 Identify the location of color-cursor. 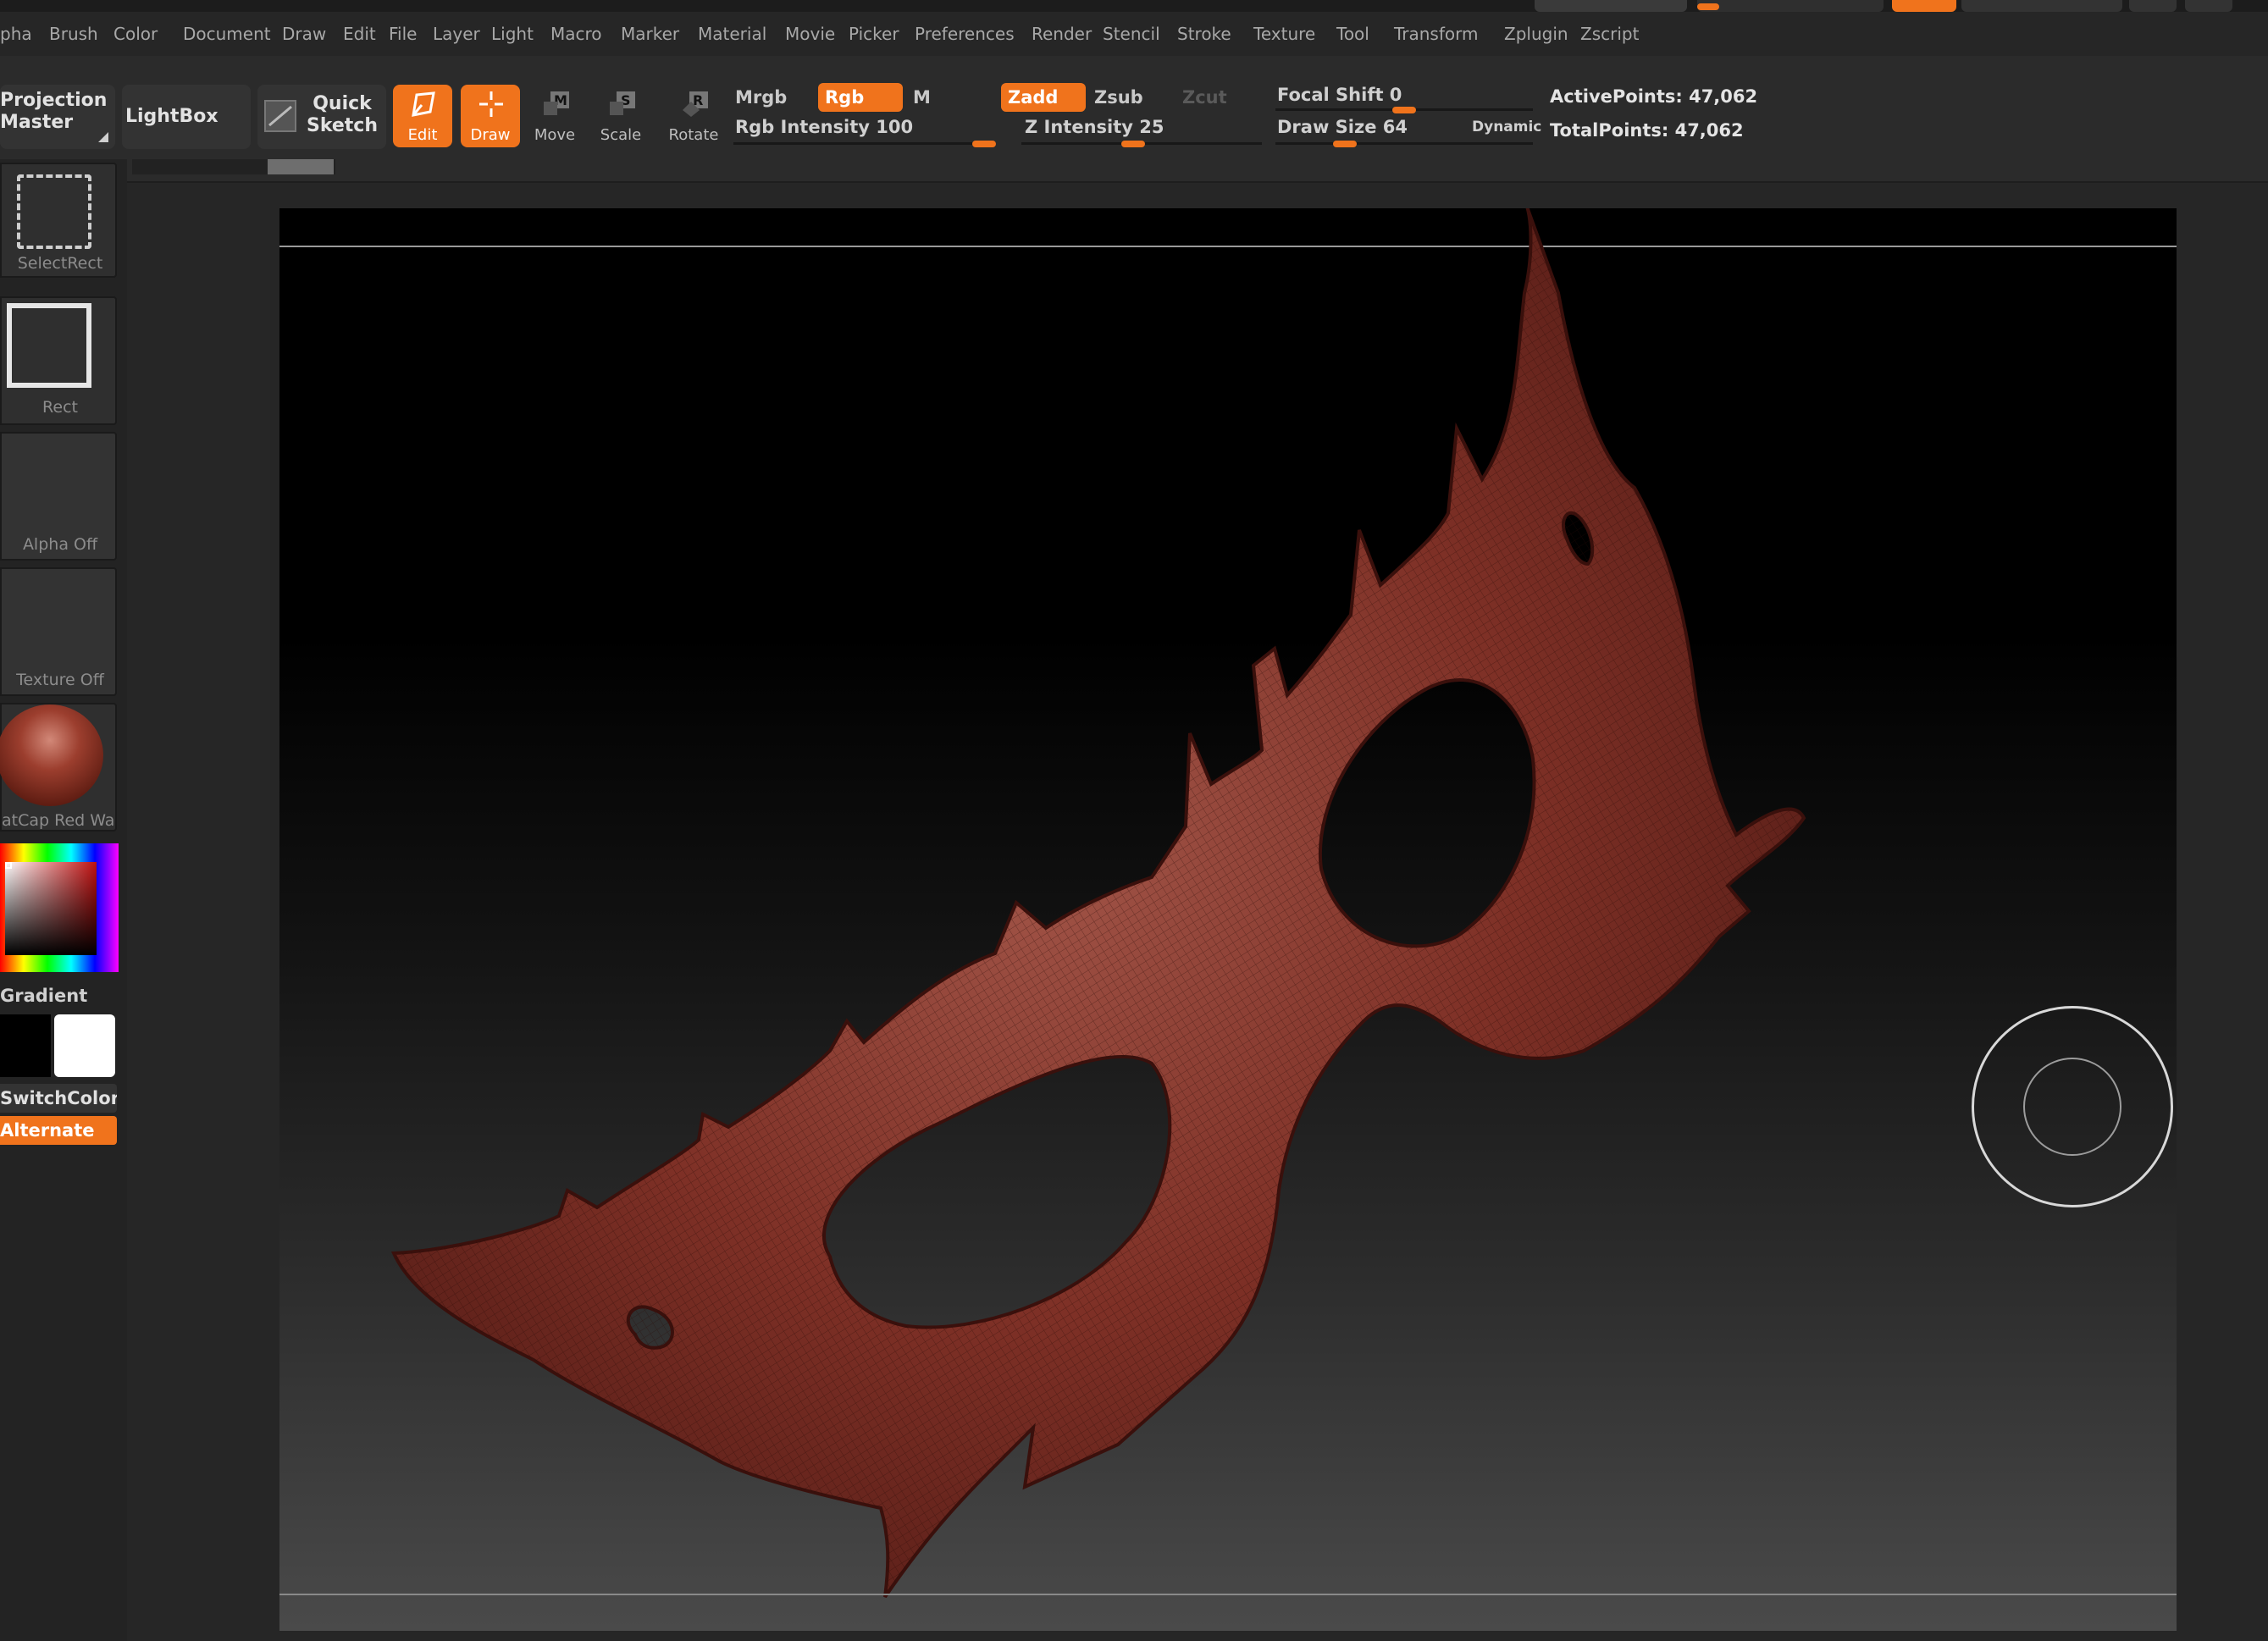
(9, 865).